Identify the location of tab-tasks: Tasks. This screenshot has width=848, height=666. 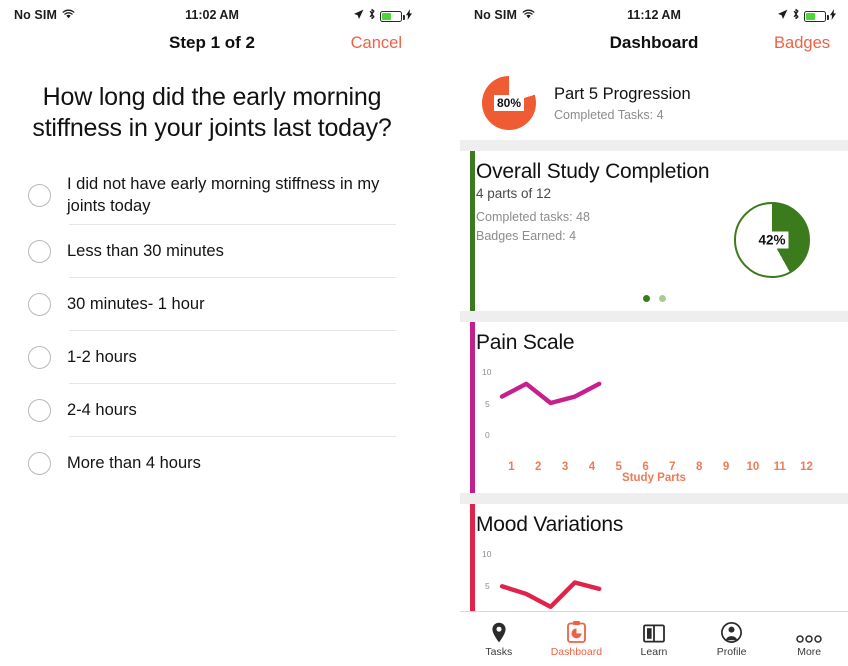
(499, 639).